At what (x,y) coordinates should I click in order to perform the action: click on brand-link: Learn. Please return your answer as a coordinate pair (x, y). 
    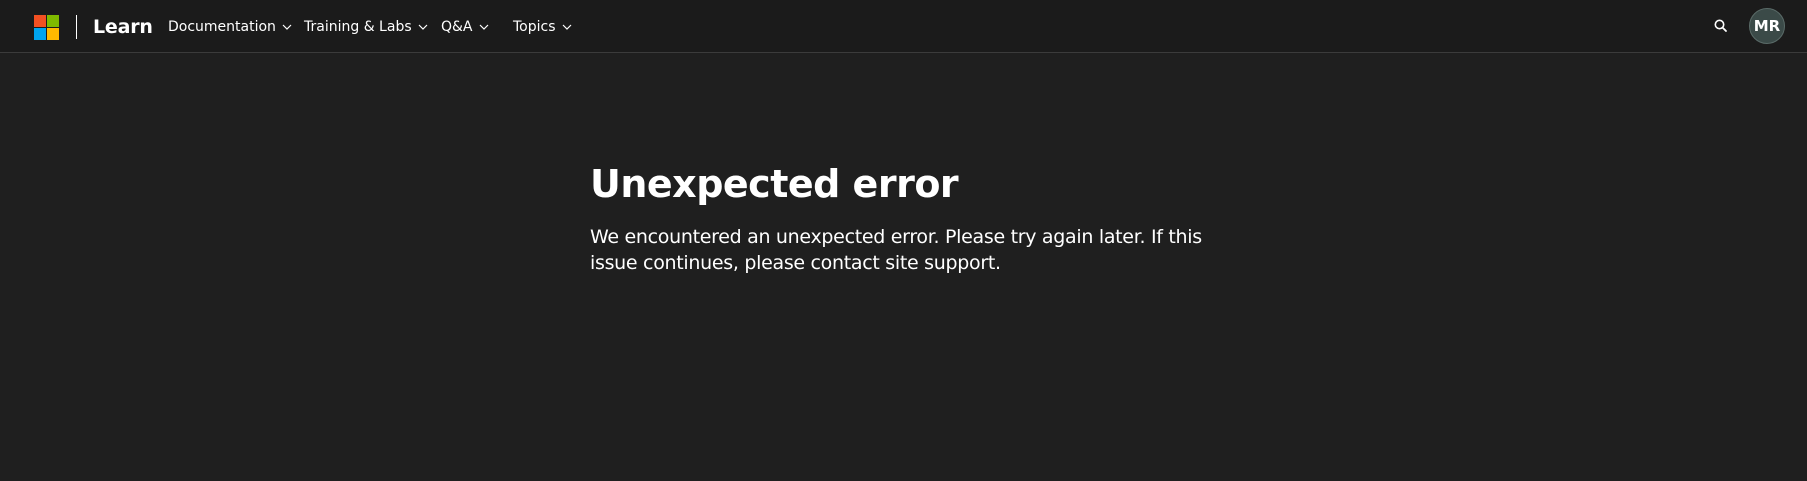
    Looking at the image, I should click on (123, 27).